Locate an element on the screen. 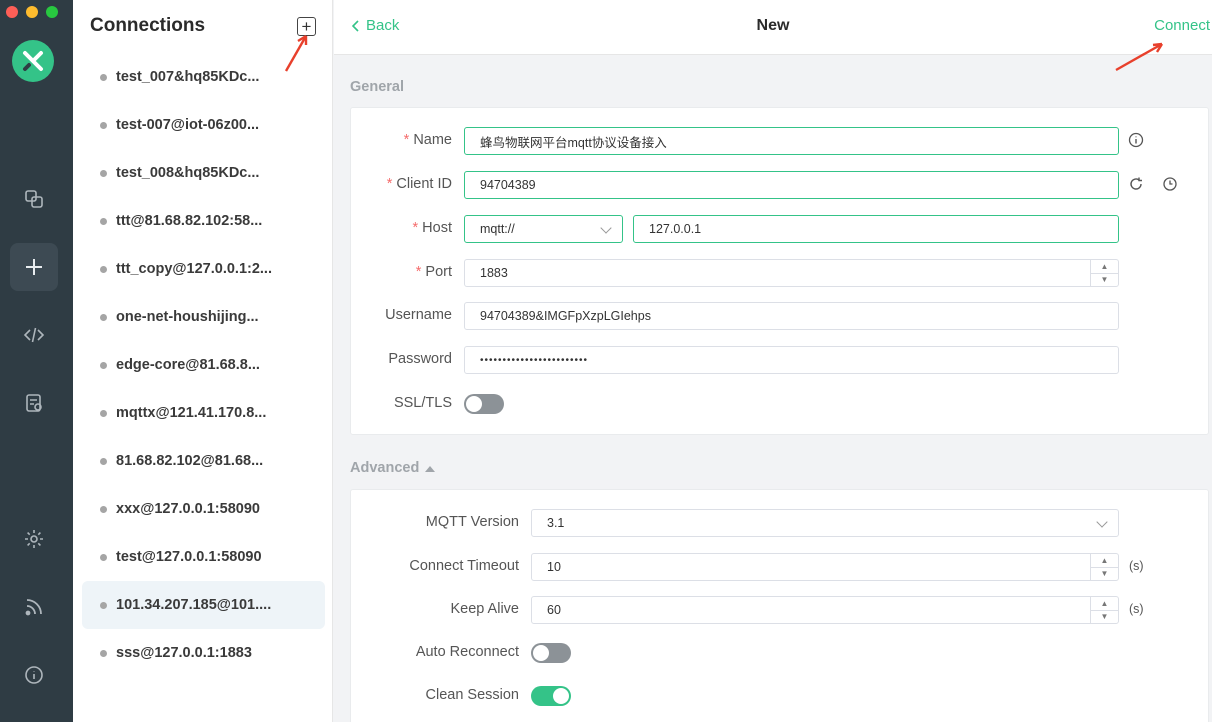 This screenshot has width=1212, height=722. mqtt-version-value: 3.1 is located at coordinates (556, 523).